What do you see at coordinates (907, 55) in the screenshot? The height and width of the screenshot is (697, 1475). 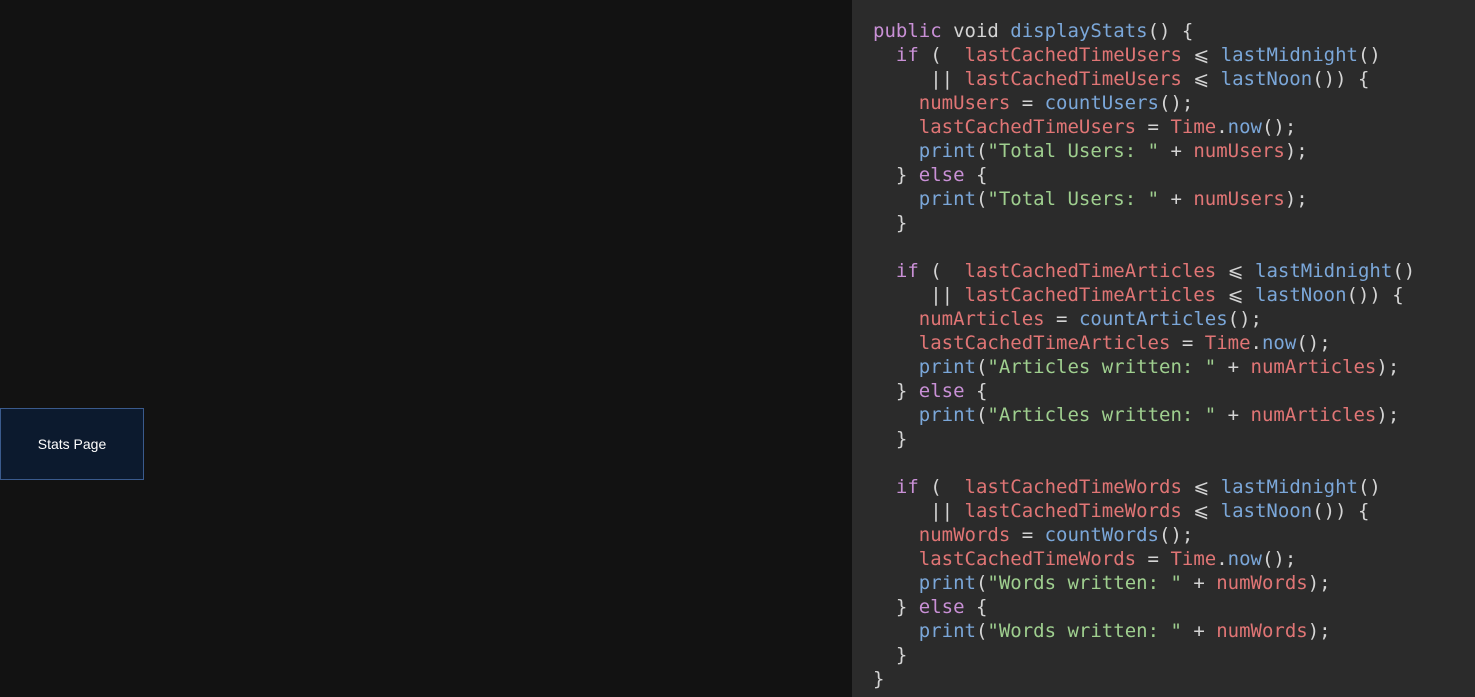 I see `code-token: if` at bounding box center [907, 55].